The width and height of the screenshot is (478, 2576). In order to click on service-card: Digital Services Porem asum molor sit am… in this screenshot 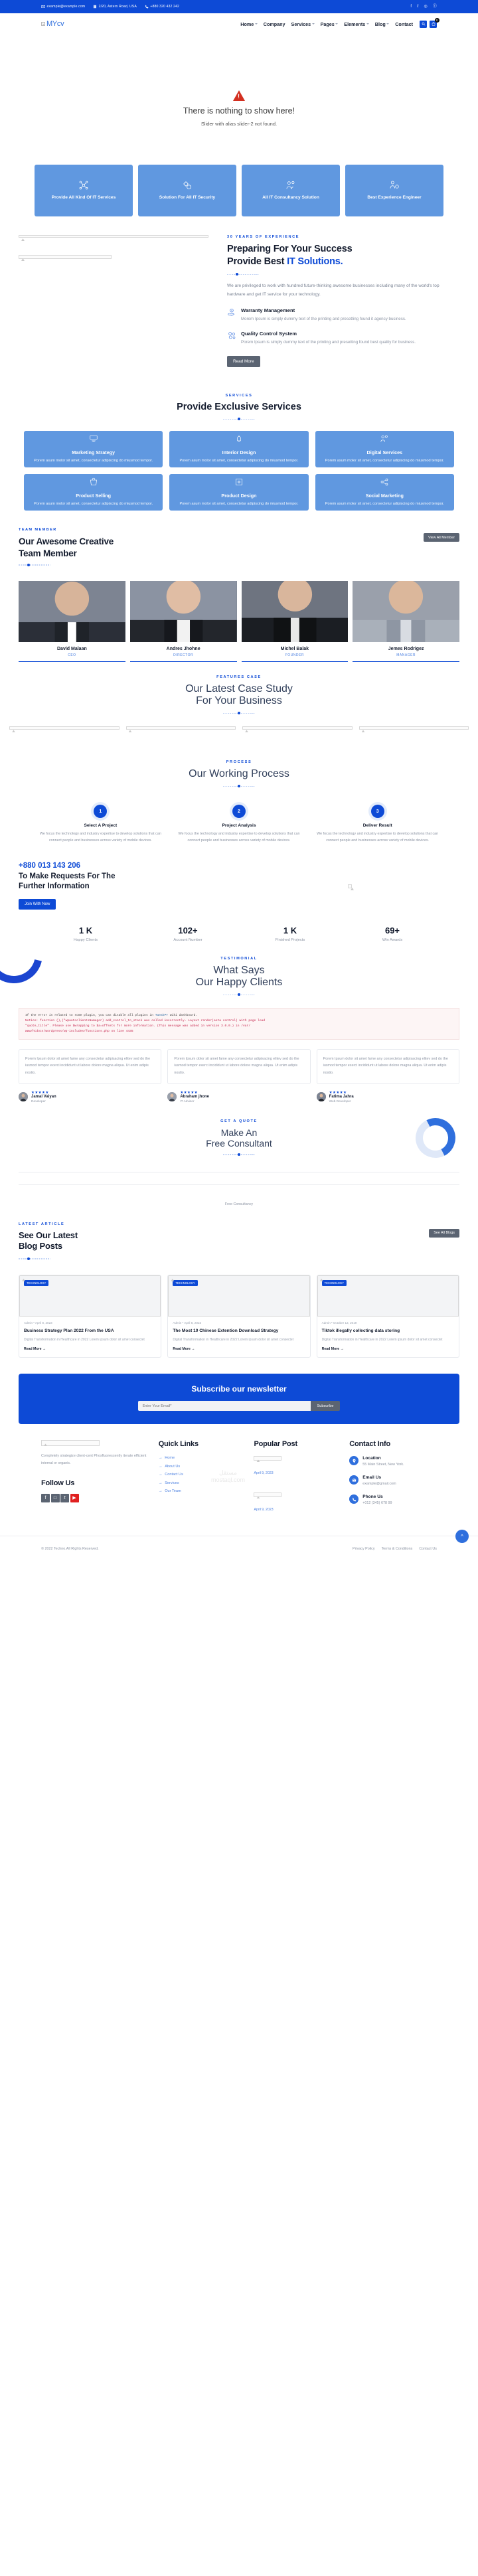, I will do `click(384, 449)`.